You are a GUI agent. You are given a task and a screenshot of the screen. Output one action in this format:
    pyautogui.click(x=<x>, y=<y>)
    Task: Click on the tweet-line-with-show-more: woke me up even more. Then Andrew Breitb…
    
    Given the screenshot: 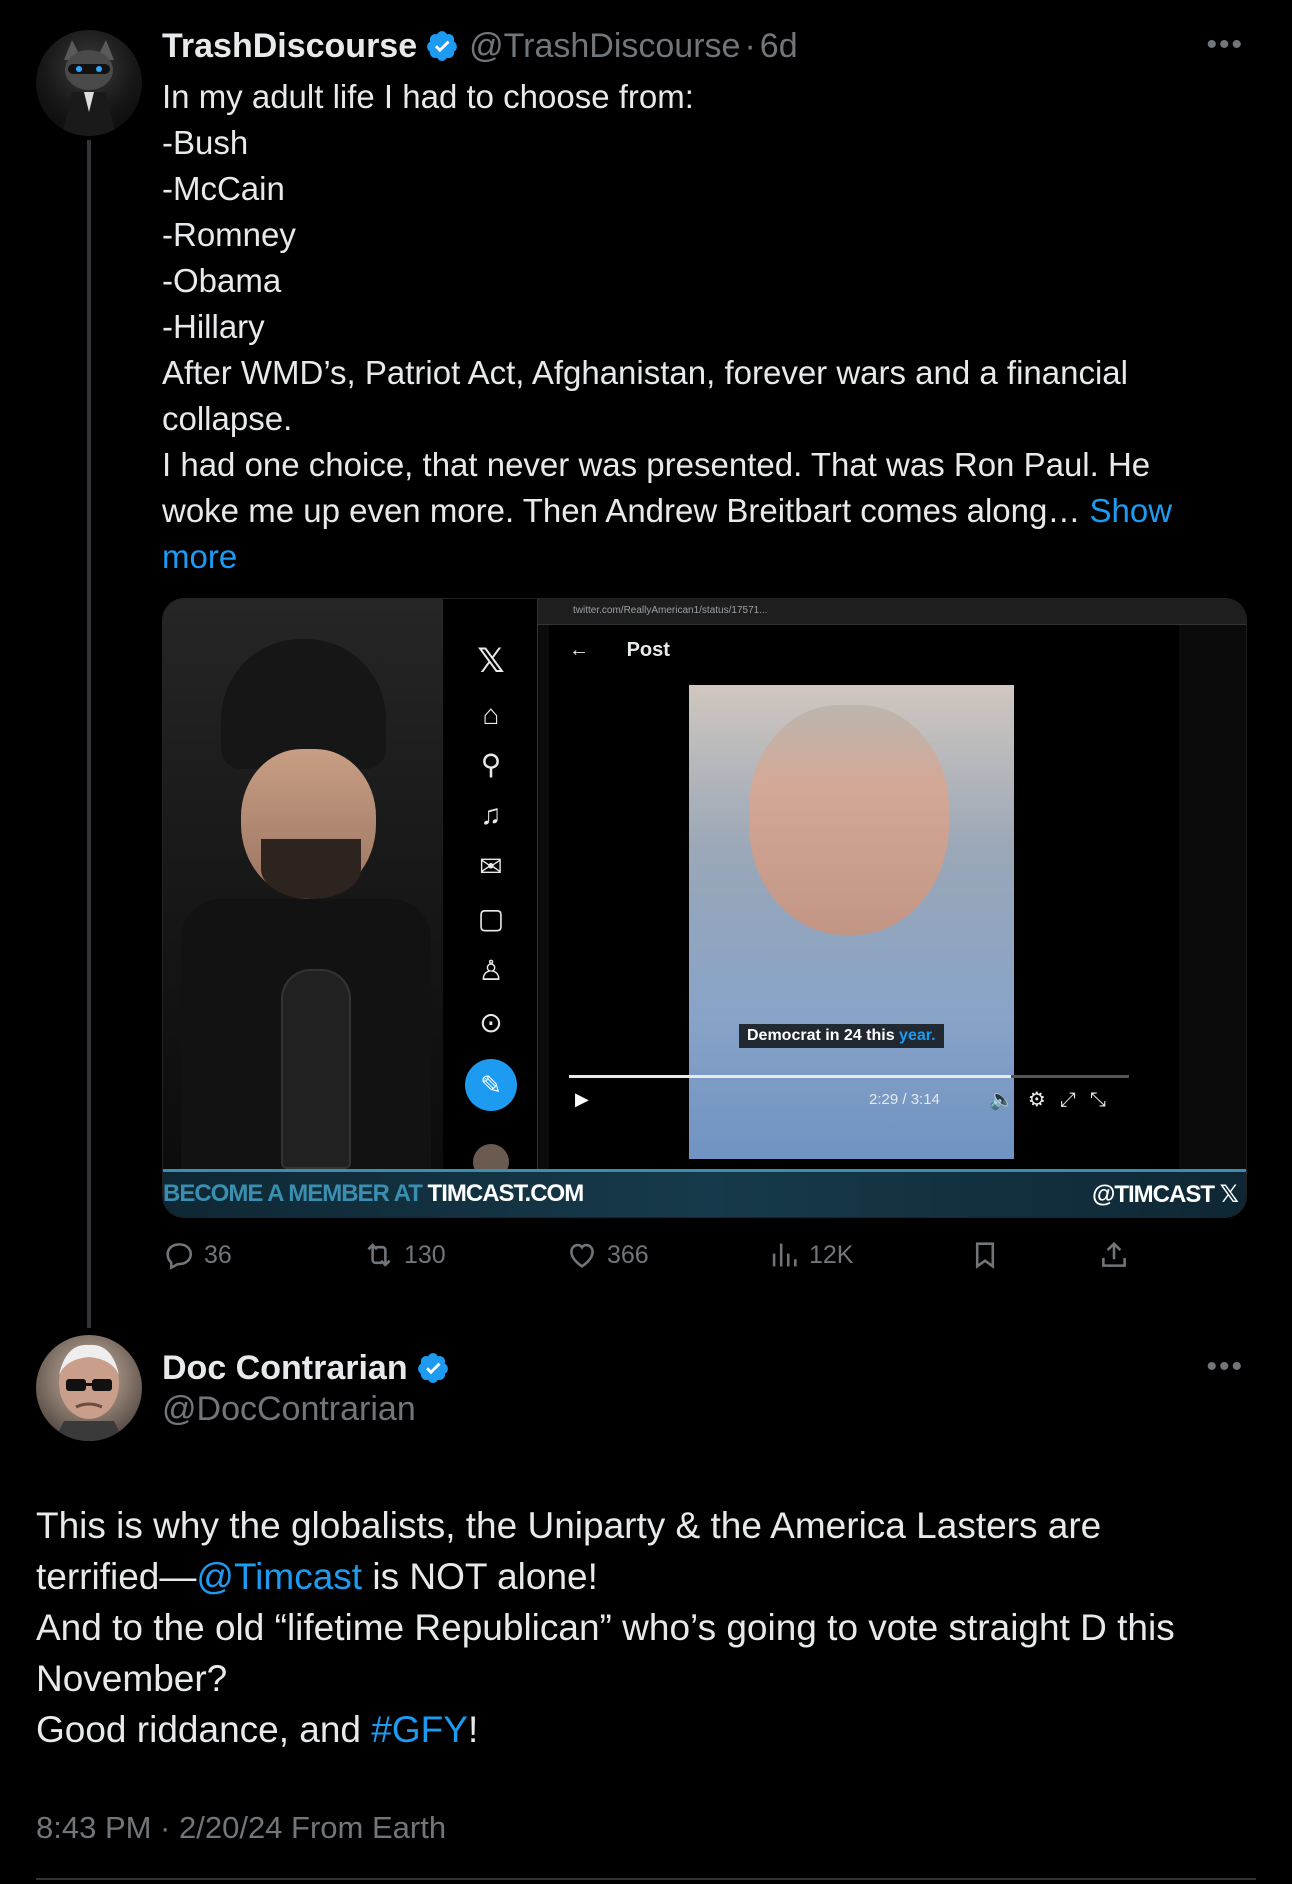 What is the action you would take?
    pyautogui.click(x=702, y=511)
    